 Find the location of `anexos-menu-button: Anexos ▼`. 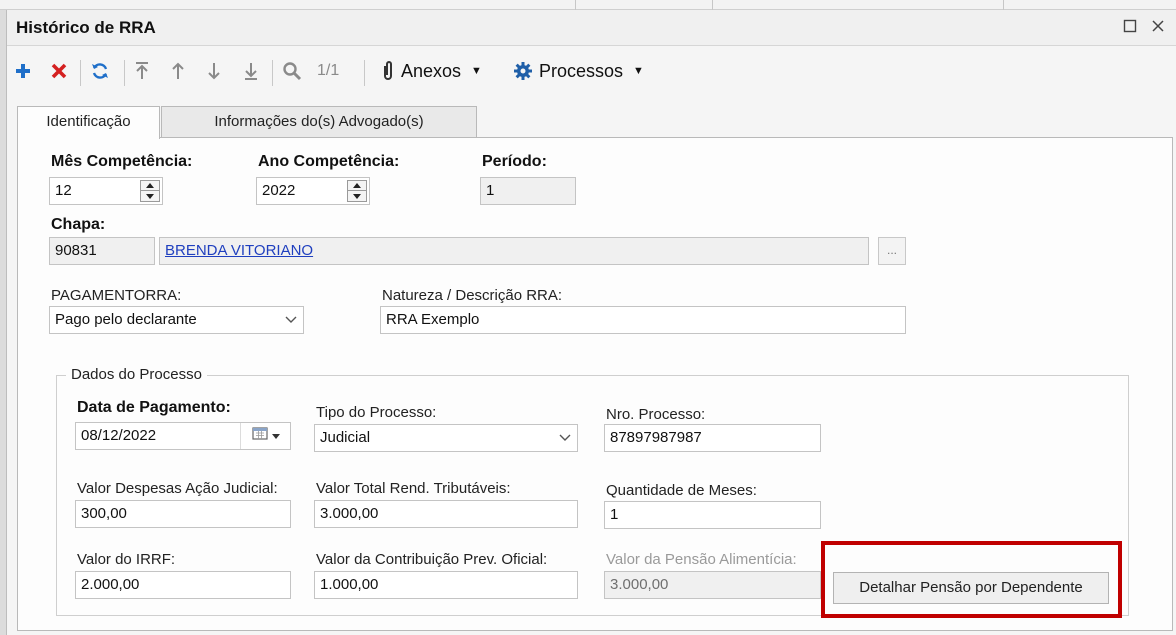

anexos-menu-button: Anexos ▼ is located at coordinates (443, 71).